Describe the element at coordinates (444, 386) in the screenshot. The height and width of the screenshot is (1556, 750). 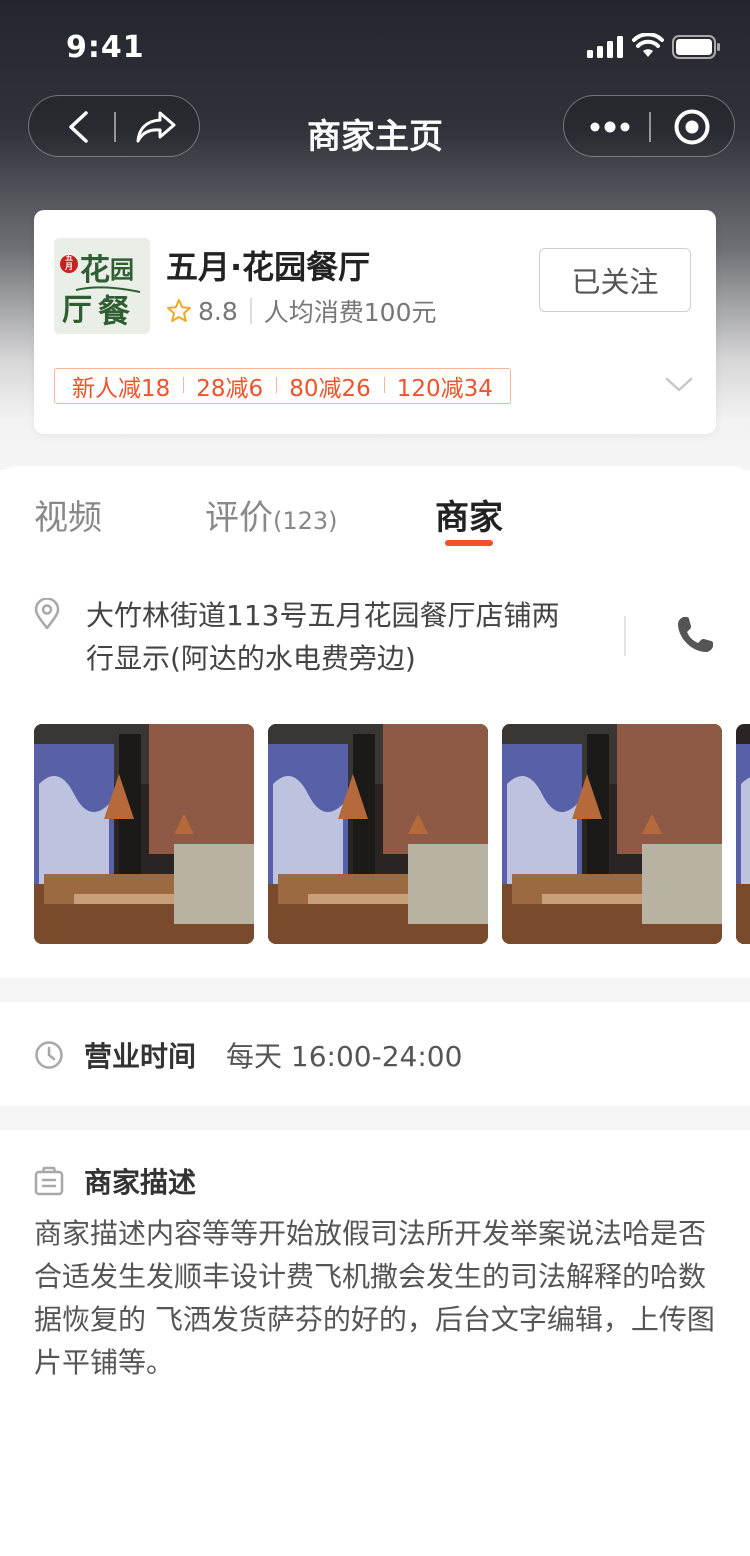
I see `promo-tag: 120减34` at that location.